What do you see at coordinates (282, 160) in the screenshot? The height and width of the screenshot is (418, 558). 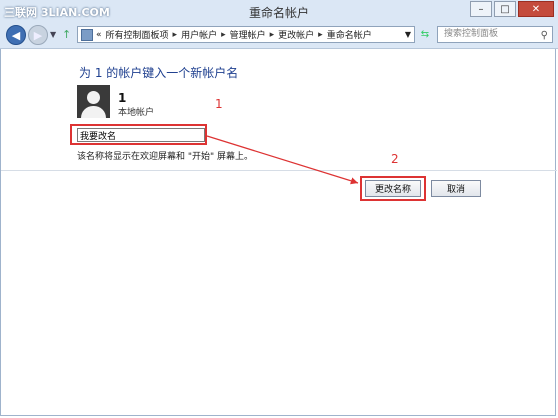 I see `annotation-arrow` at bounding box center [282, 160].